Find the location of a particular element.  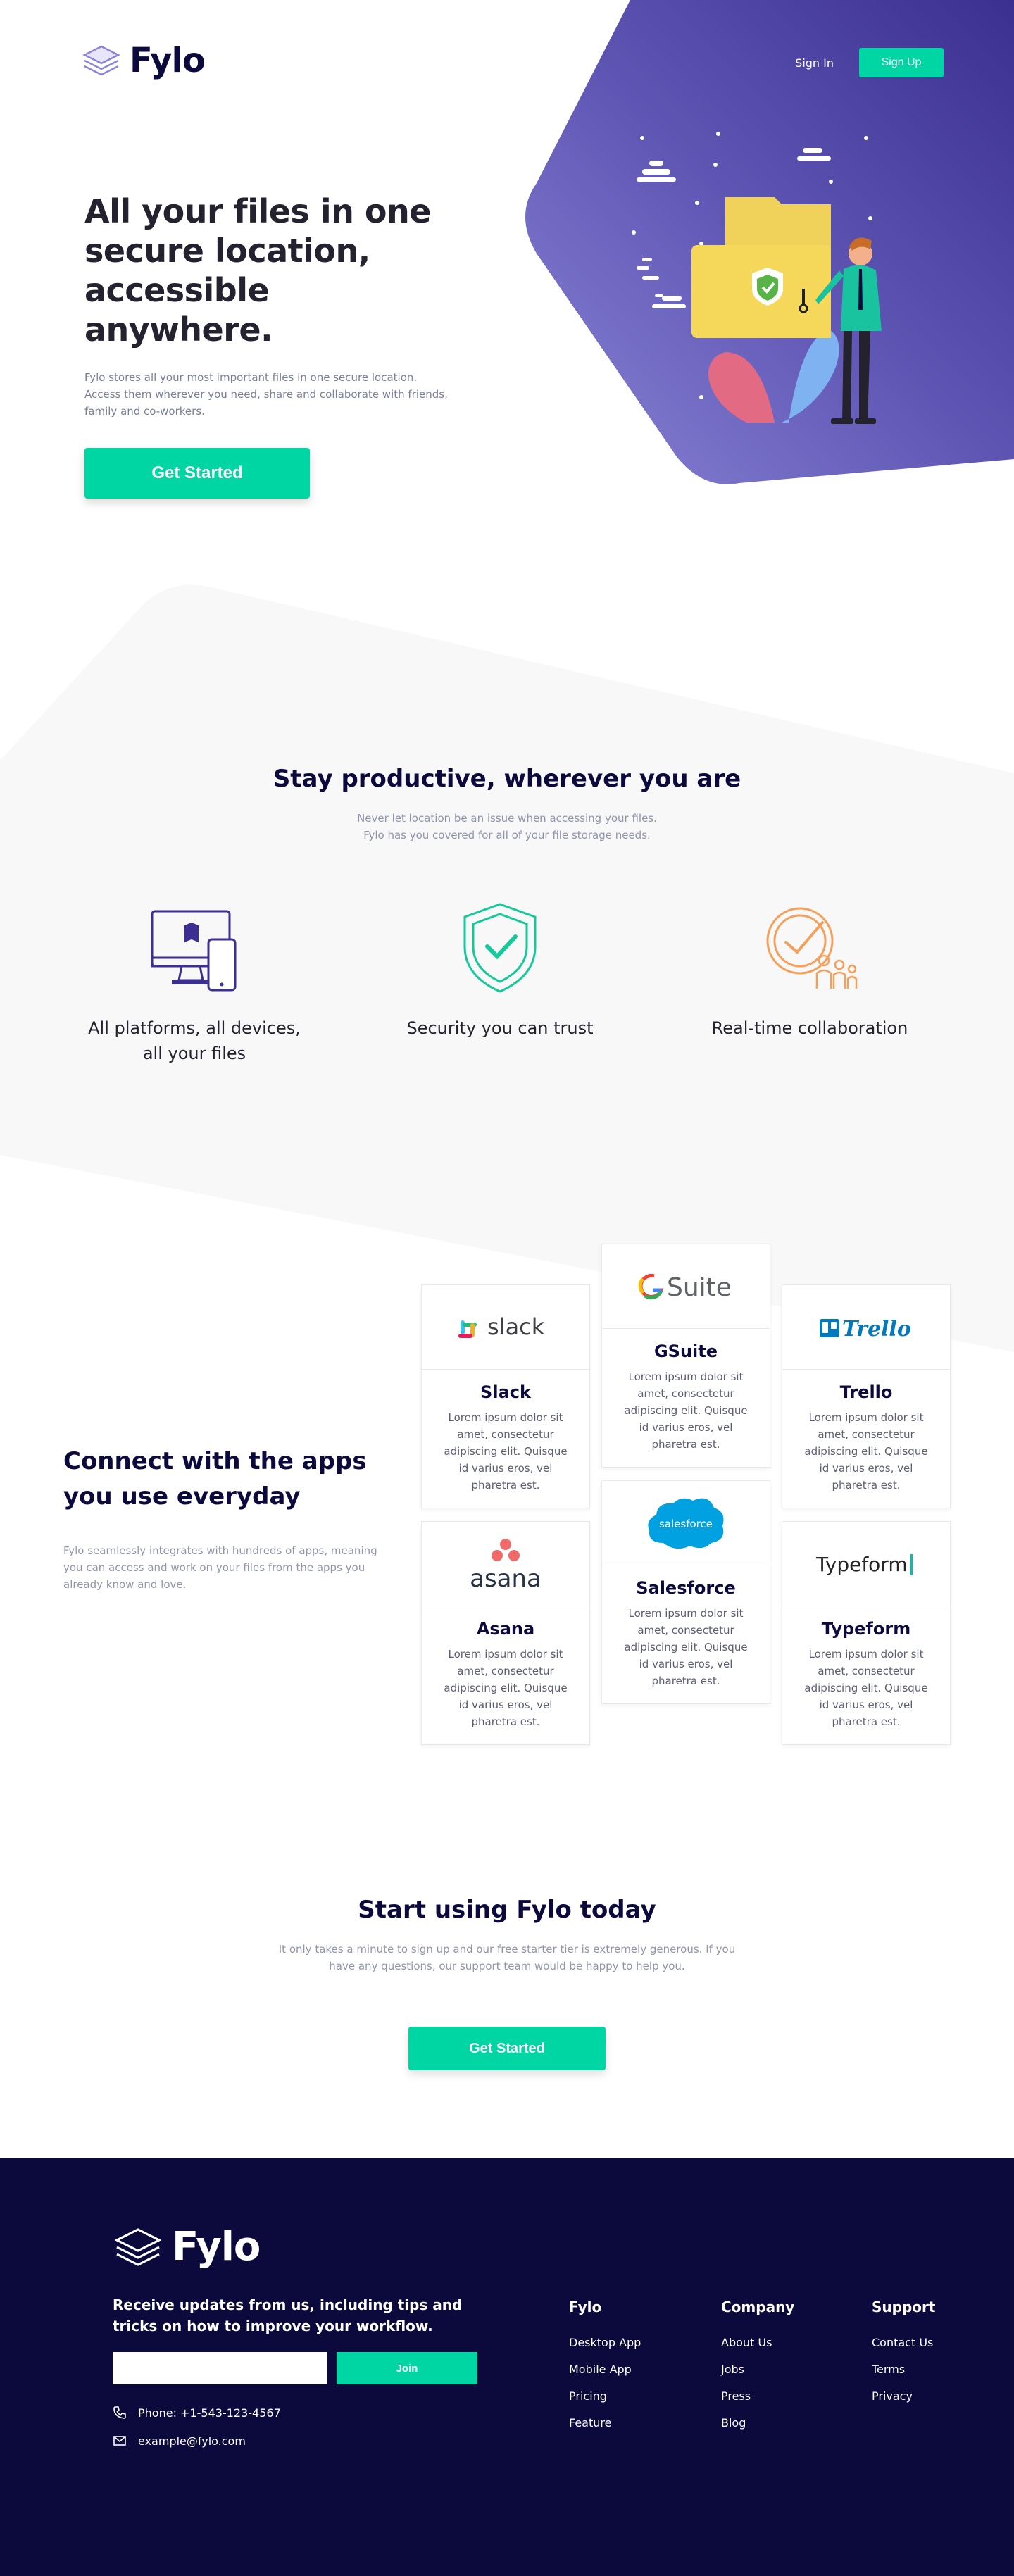

email-input is located at coordinates (220, 2368).